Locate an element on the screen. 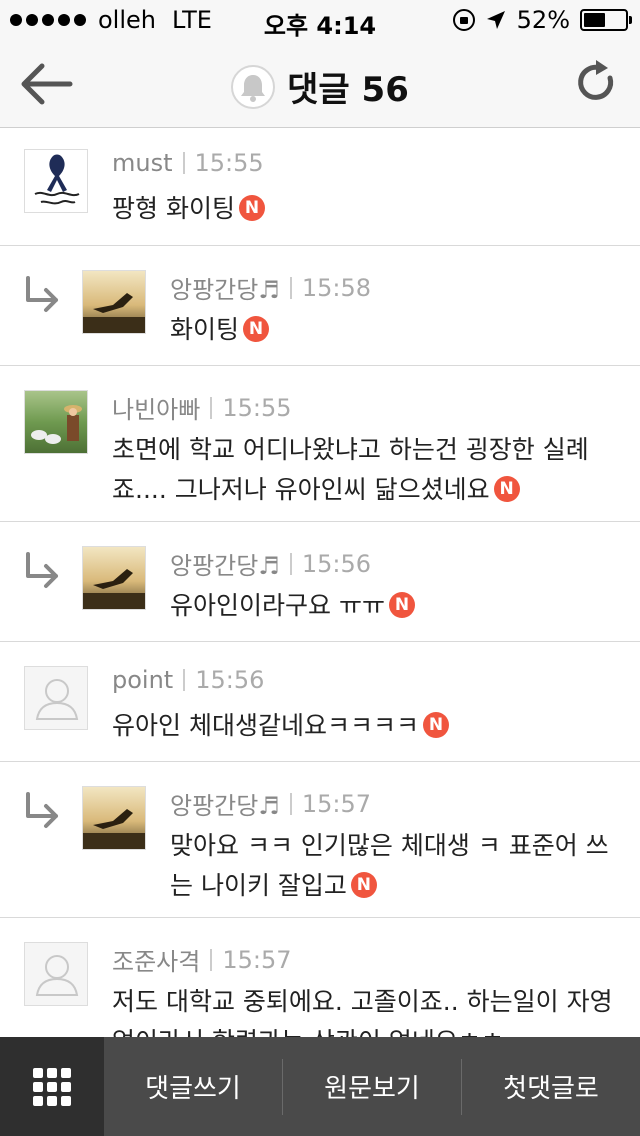 This screenshot has width=640, height=1136. comment-meta: must 15:55 is located at coordinates (188, 163).